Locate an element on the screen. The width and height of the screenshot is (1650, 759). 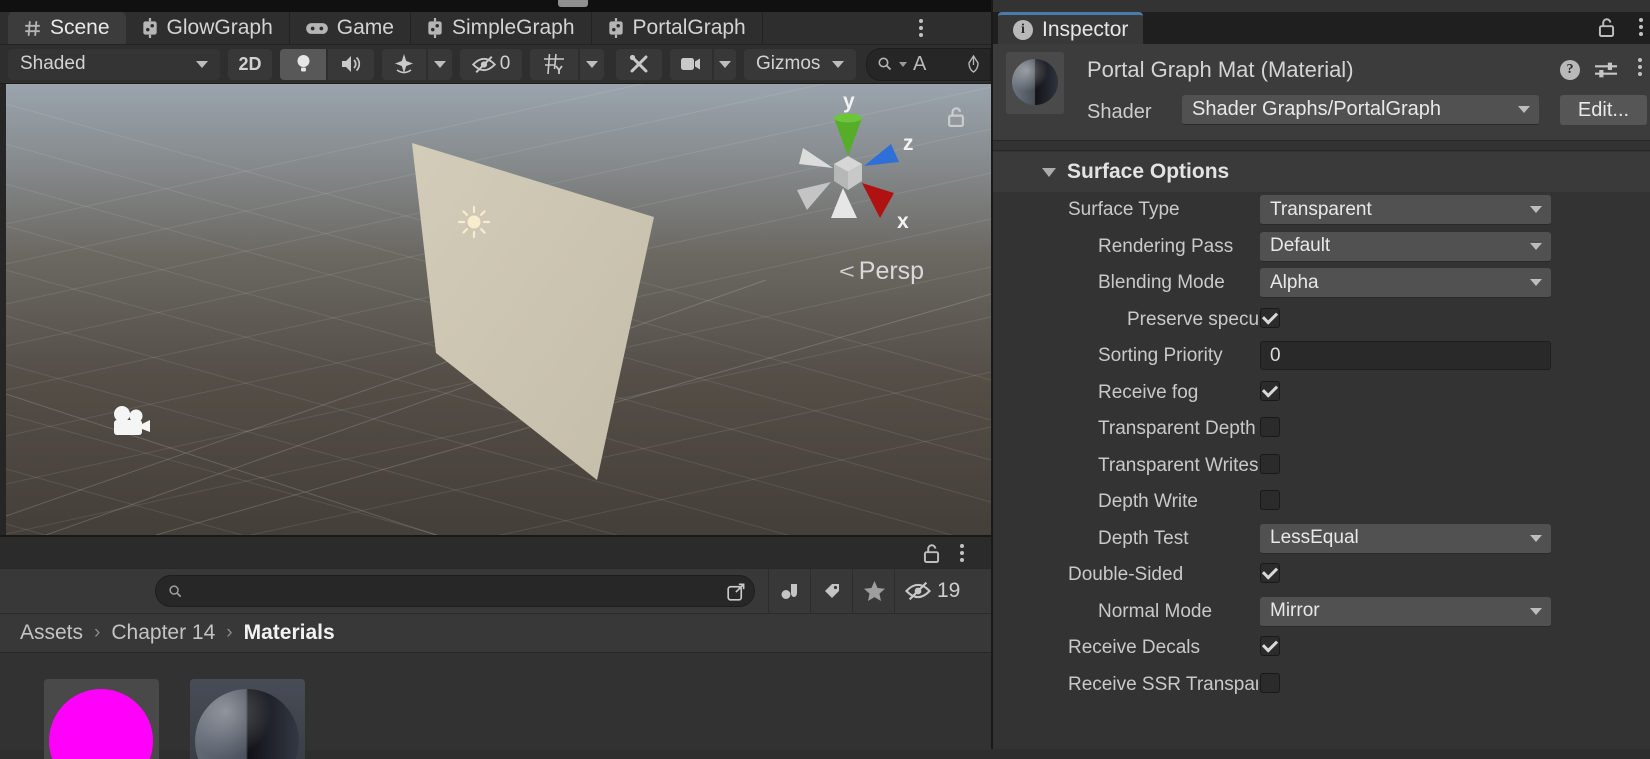
material-title: Portal Graph Mat (Material) is located at coordinates (1220, 69).